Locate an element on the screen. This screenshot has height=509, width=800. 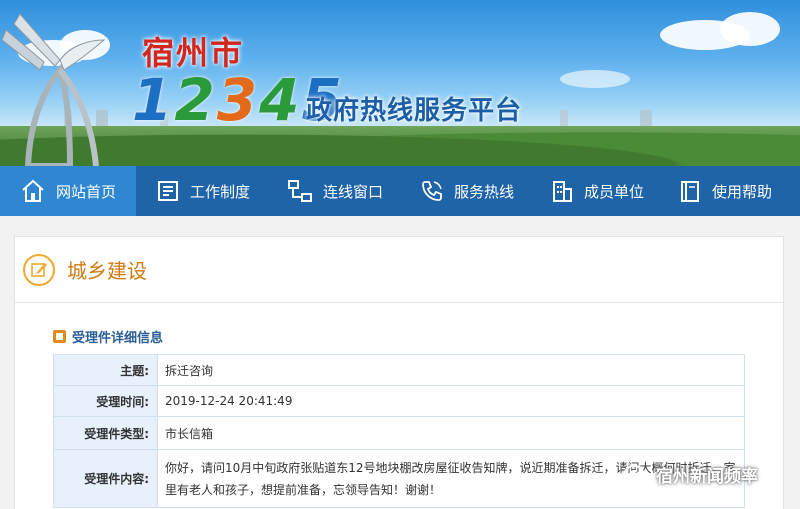
nav-item-home: 网站首页 is located at coordinates (68, 191).